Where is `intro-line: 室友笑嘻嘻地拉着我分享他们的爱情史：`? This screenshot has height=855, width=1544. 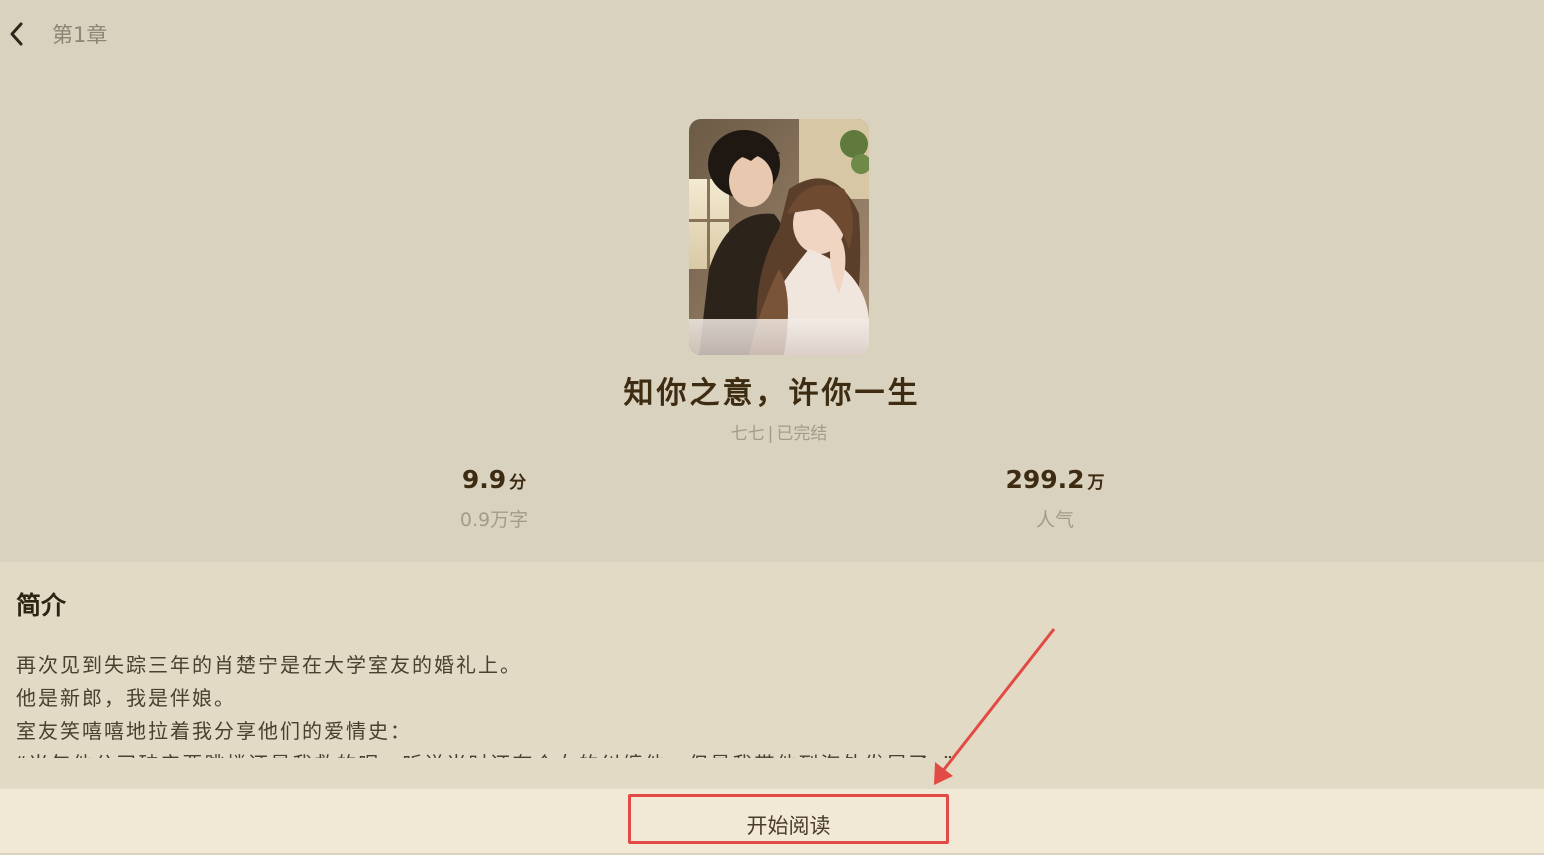
intro-line: 室友笑嘻嘻地拉着我分享他们的爱情史： is located at coordinates (214, 731).